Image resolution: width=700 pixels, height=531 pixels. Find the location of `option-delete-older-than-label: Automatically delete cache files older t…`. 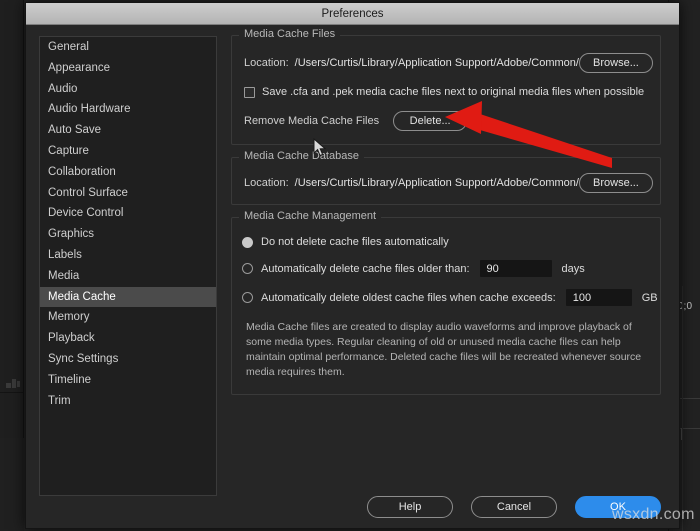

option-delete-older-than-label: Automatically delete cache files older t… is located at coordinates (365, 268).